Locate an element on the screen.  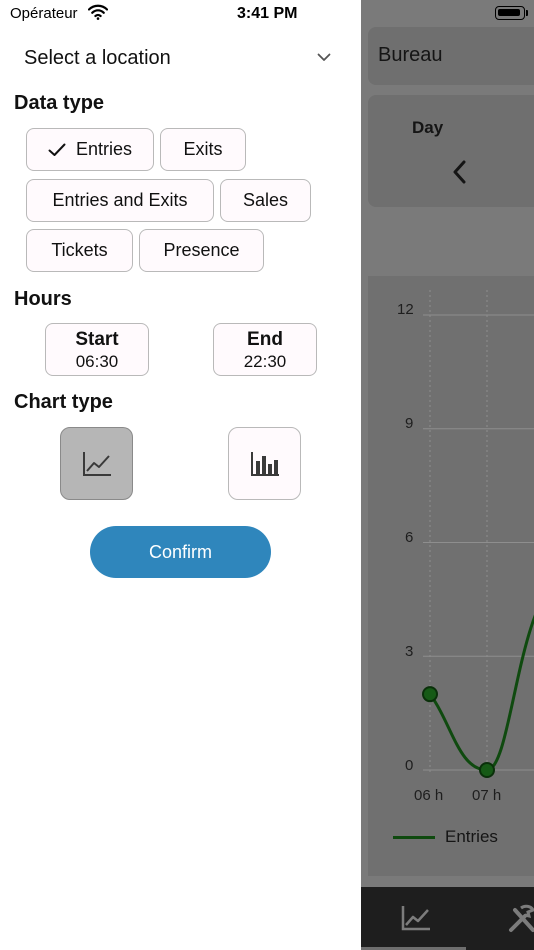
end-hour-button: End 22:30 is located at coordinates (265, 349).